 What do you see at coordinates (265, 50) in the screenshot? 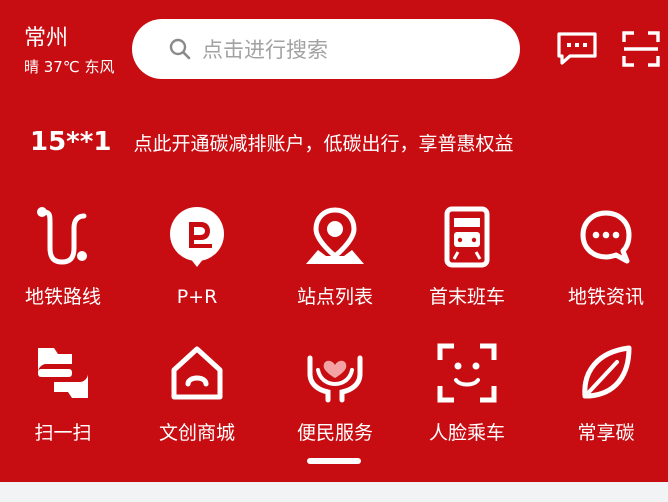
I see `search-placeholder: 点击进行搜索` at bounding box center [265, 50].